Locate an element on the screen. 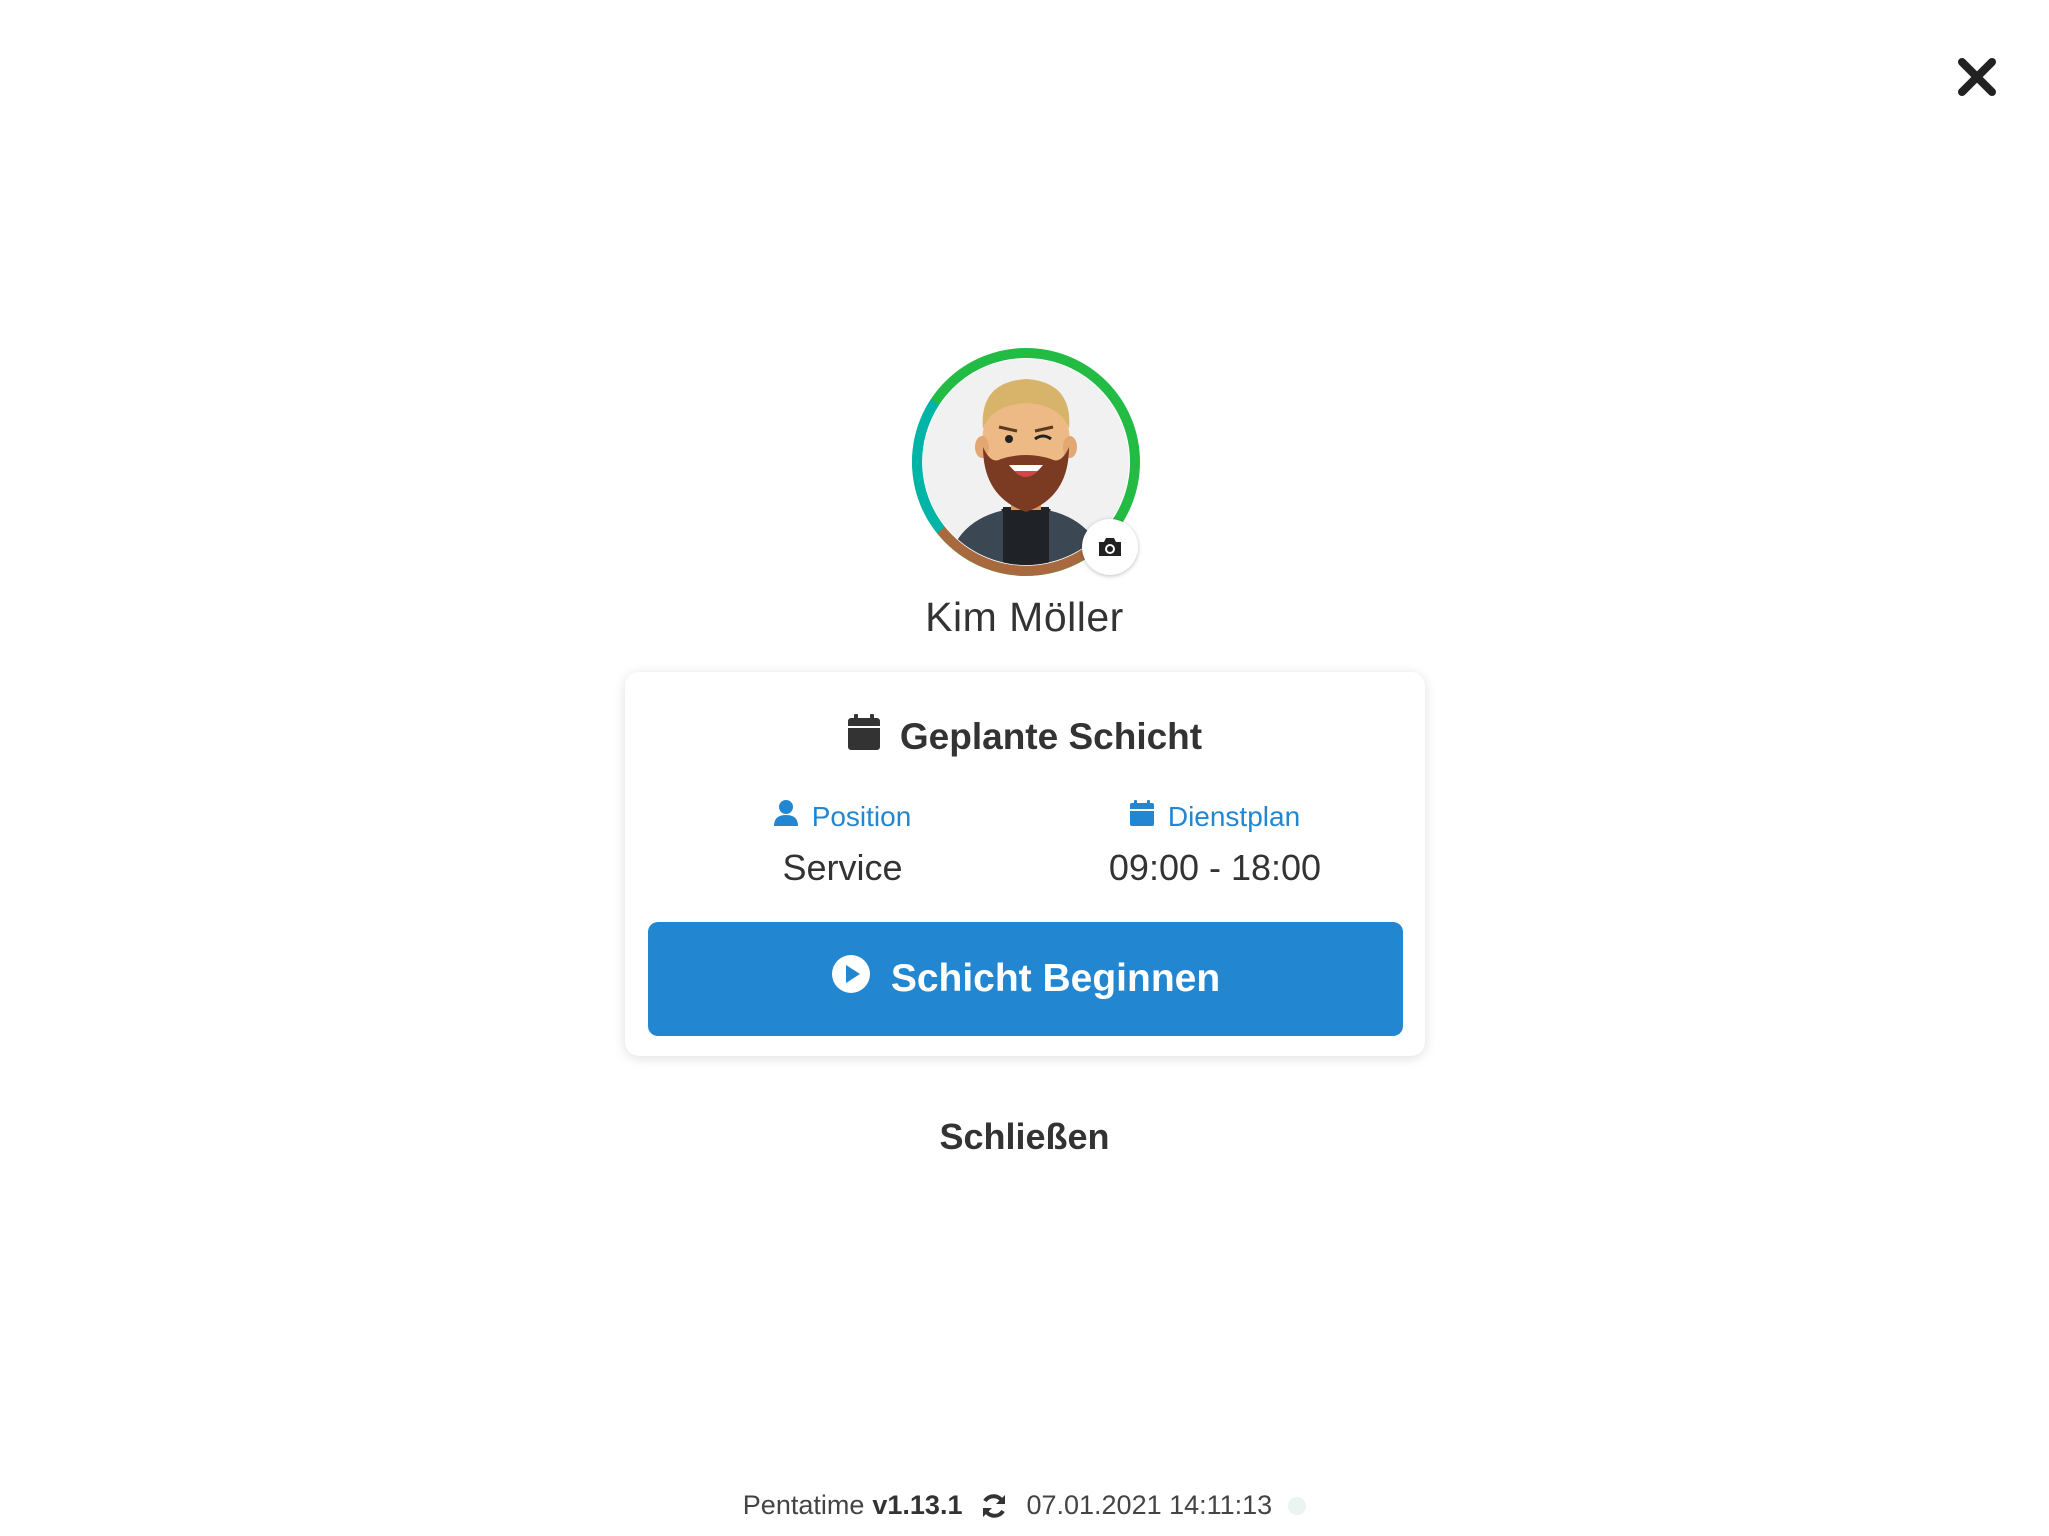 Image resolution: width=2049 pixels, height=1536 pixels. app-name: Pentatime is located at coordinates (803, 1505).